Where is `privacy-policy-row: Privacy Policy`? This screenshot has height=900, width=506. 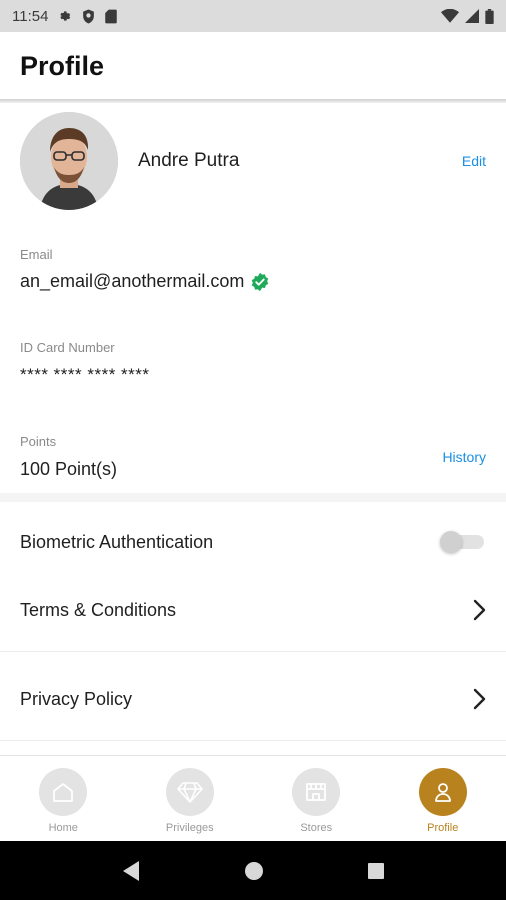
privacy-policy-row: Privacy Policy is located at coordinates (253, 699).